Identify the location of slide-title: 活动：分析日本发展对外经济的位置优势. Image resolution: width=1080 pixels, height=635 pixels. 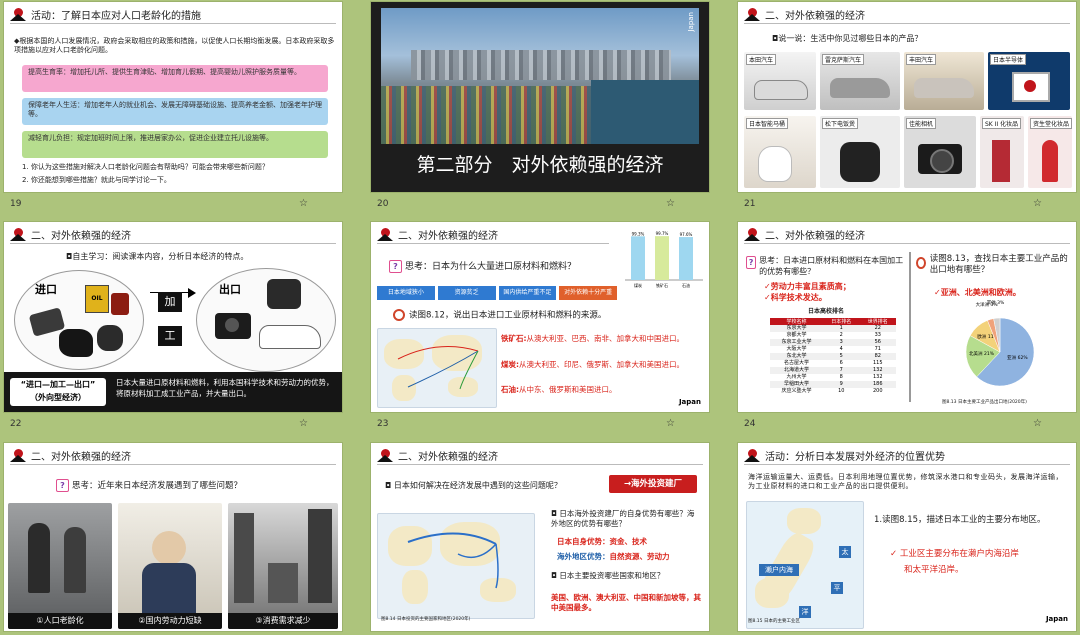
(855, 457).